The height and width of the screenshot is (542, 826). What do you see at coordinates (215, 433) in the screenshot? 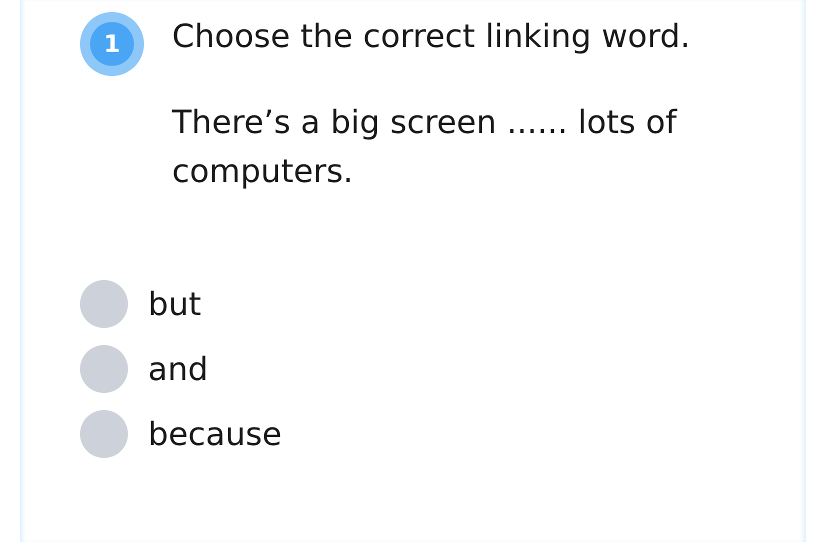
I see `option-label: because` at bounding box center [215, 433].